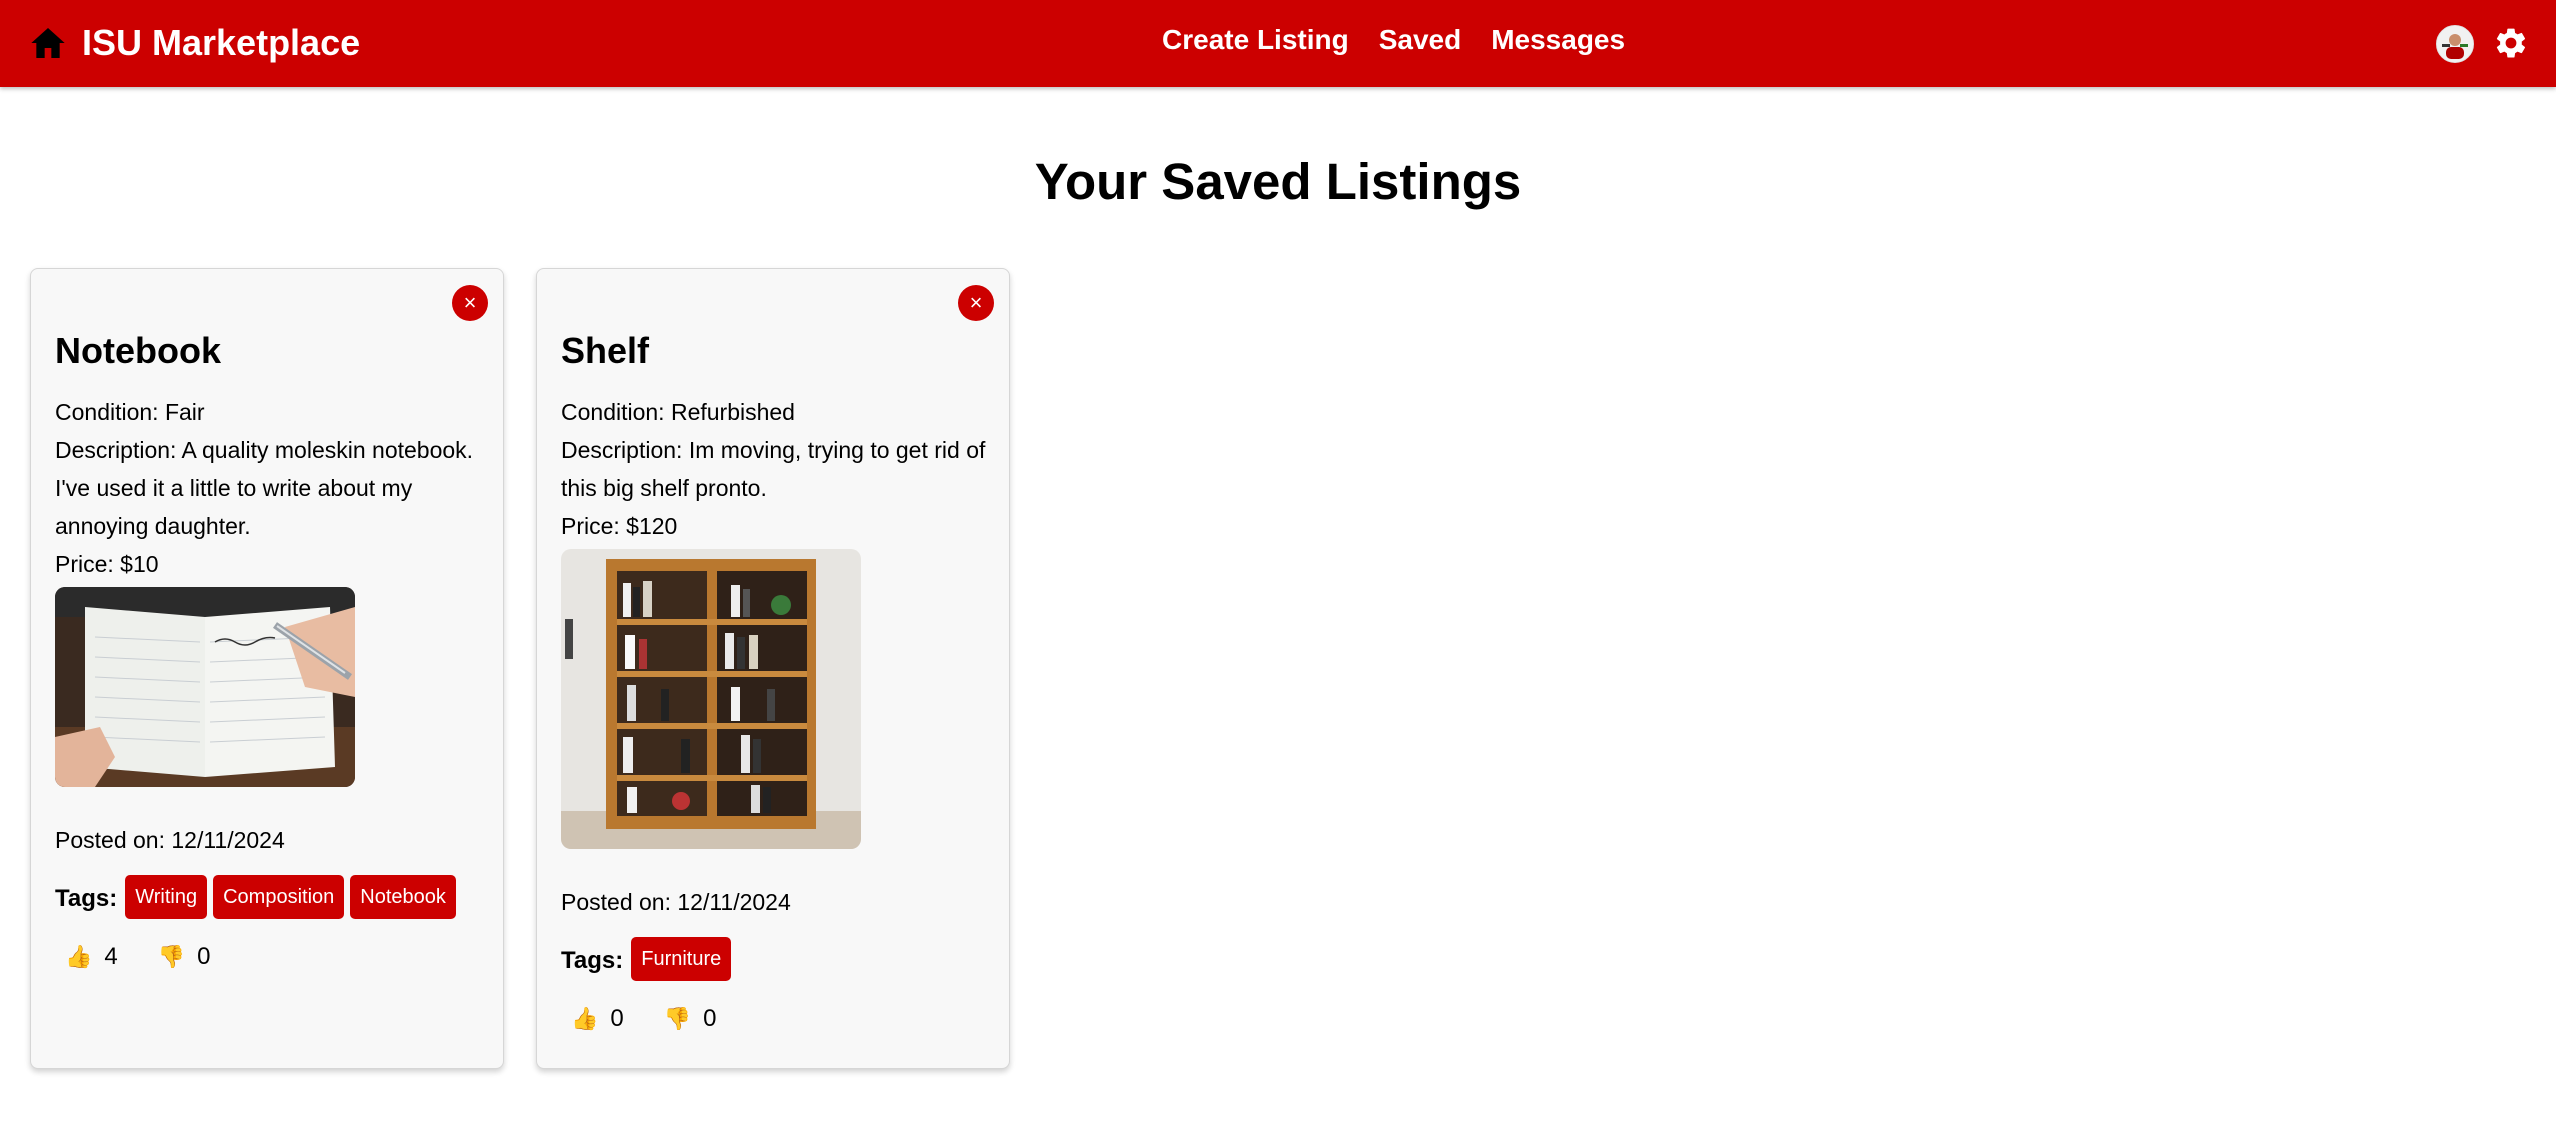 The width and height of the screenshot is (2556, 1147). I want to click on home-icon, so click(48, 43).